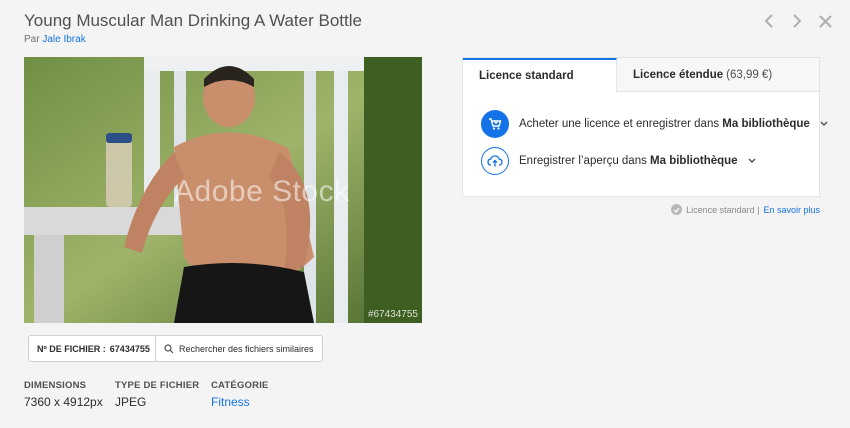  Describe the element at coordinates (129, 348) in the screenshot. I see `file-number-value: 67434755` at that location.